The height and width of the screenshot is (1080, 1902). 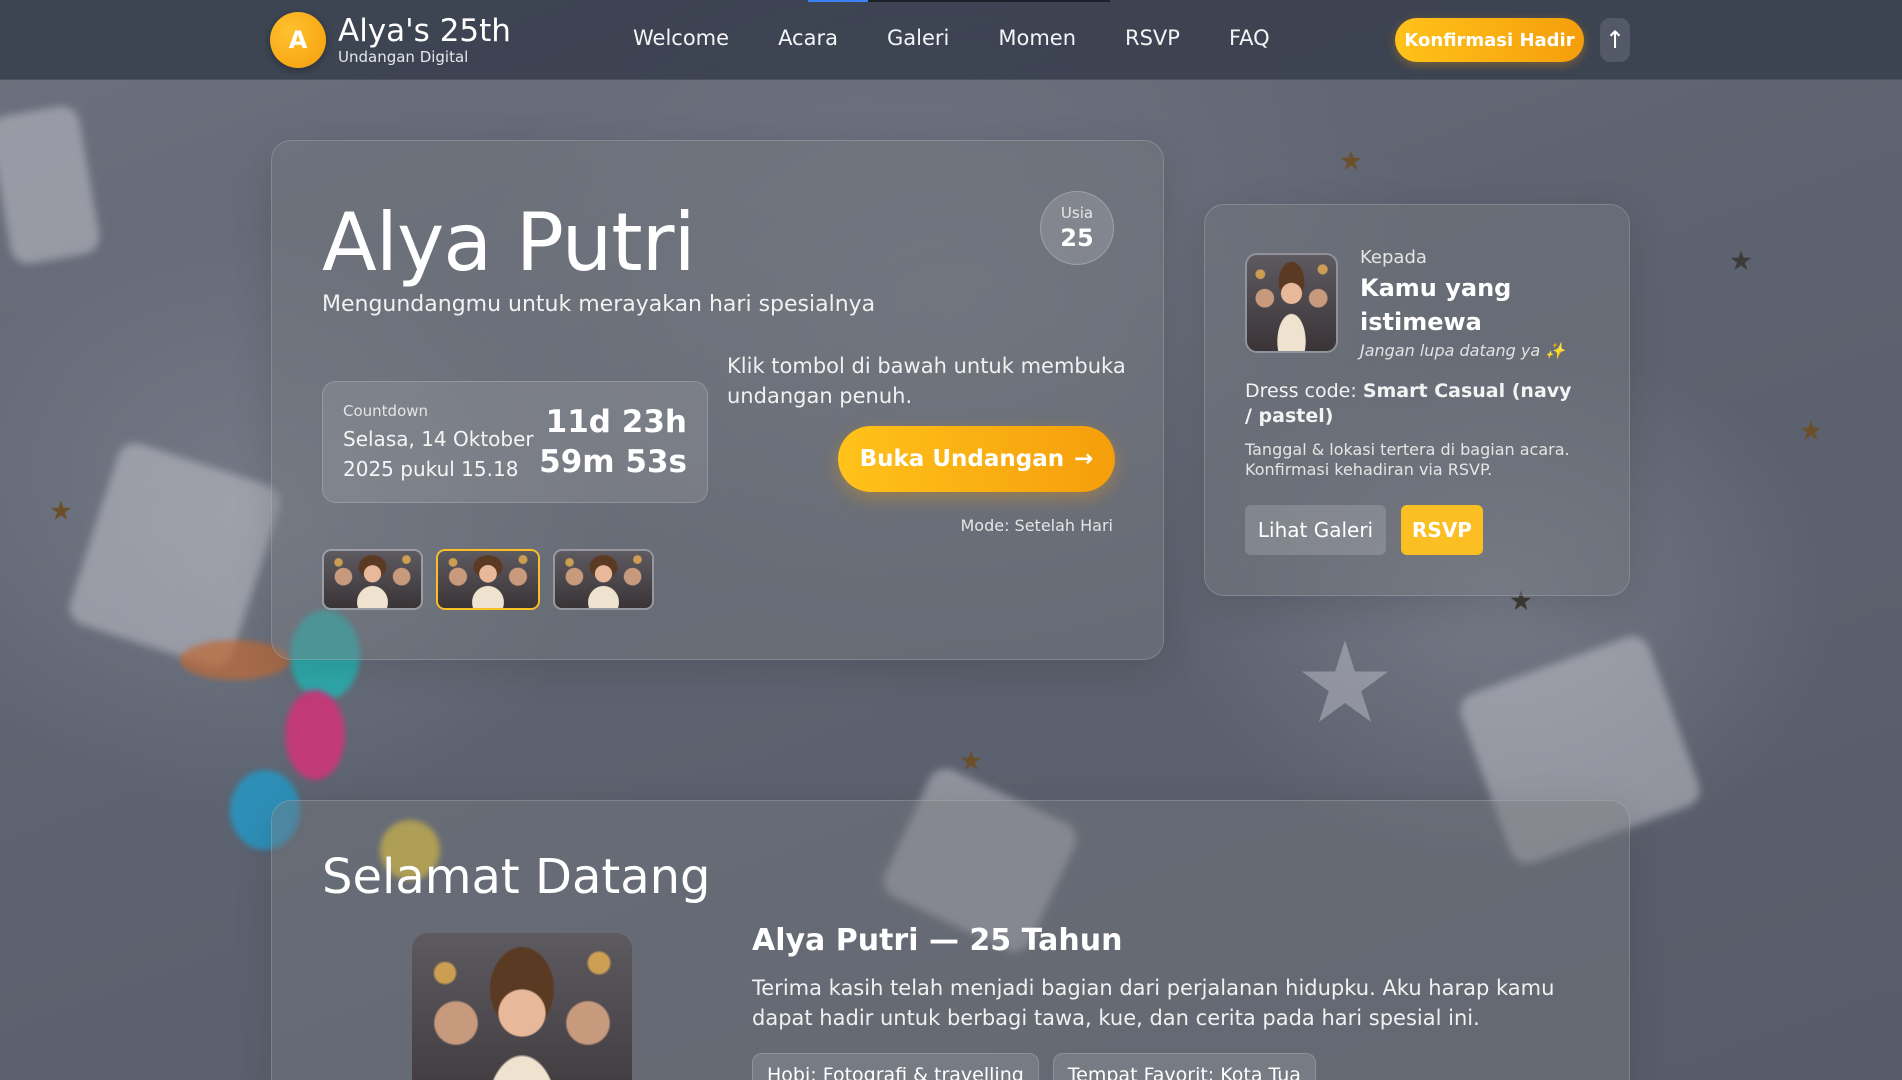 I want to click on photo-thumbnails, so click(x=488, y=579).